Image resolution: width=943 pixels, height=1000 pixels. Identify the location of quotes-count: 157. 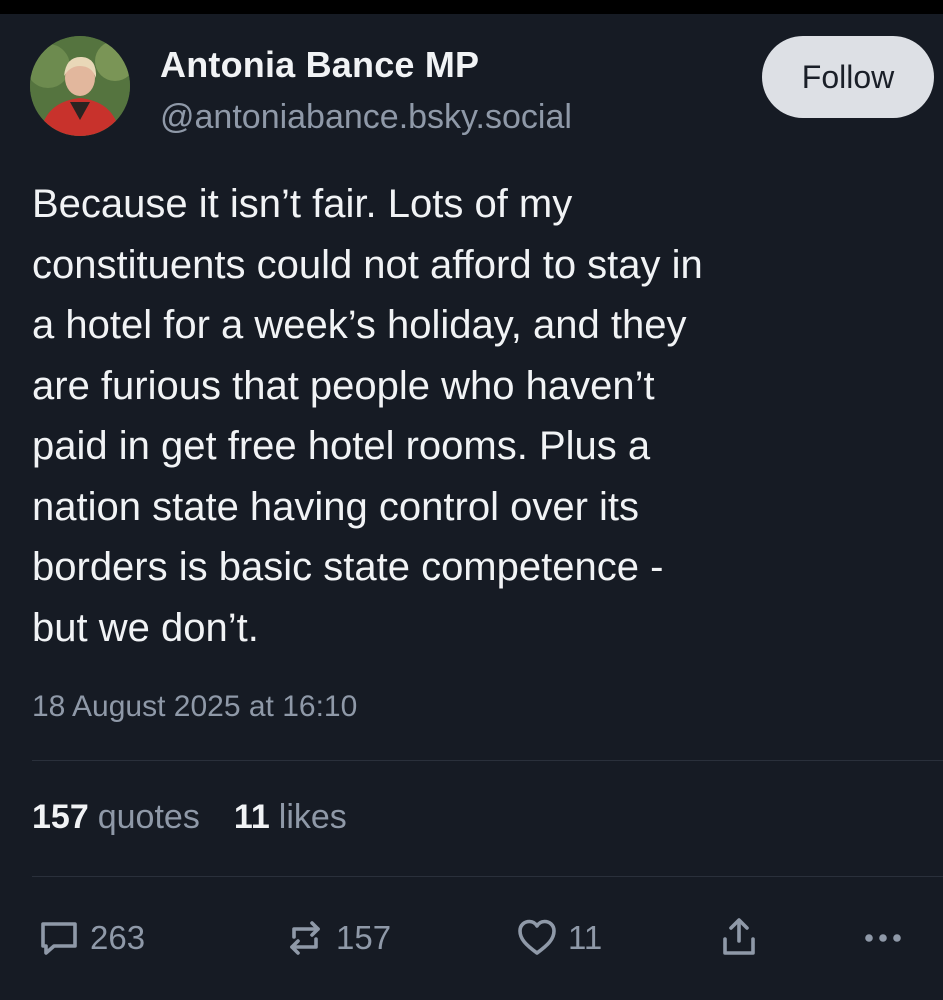
(60, 817).